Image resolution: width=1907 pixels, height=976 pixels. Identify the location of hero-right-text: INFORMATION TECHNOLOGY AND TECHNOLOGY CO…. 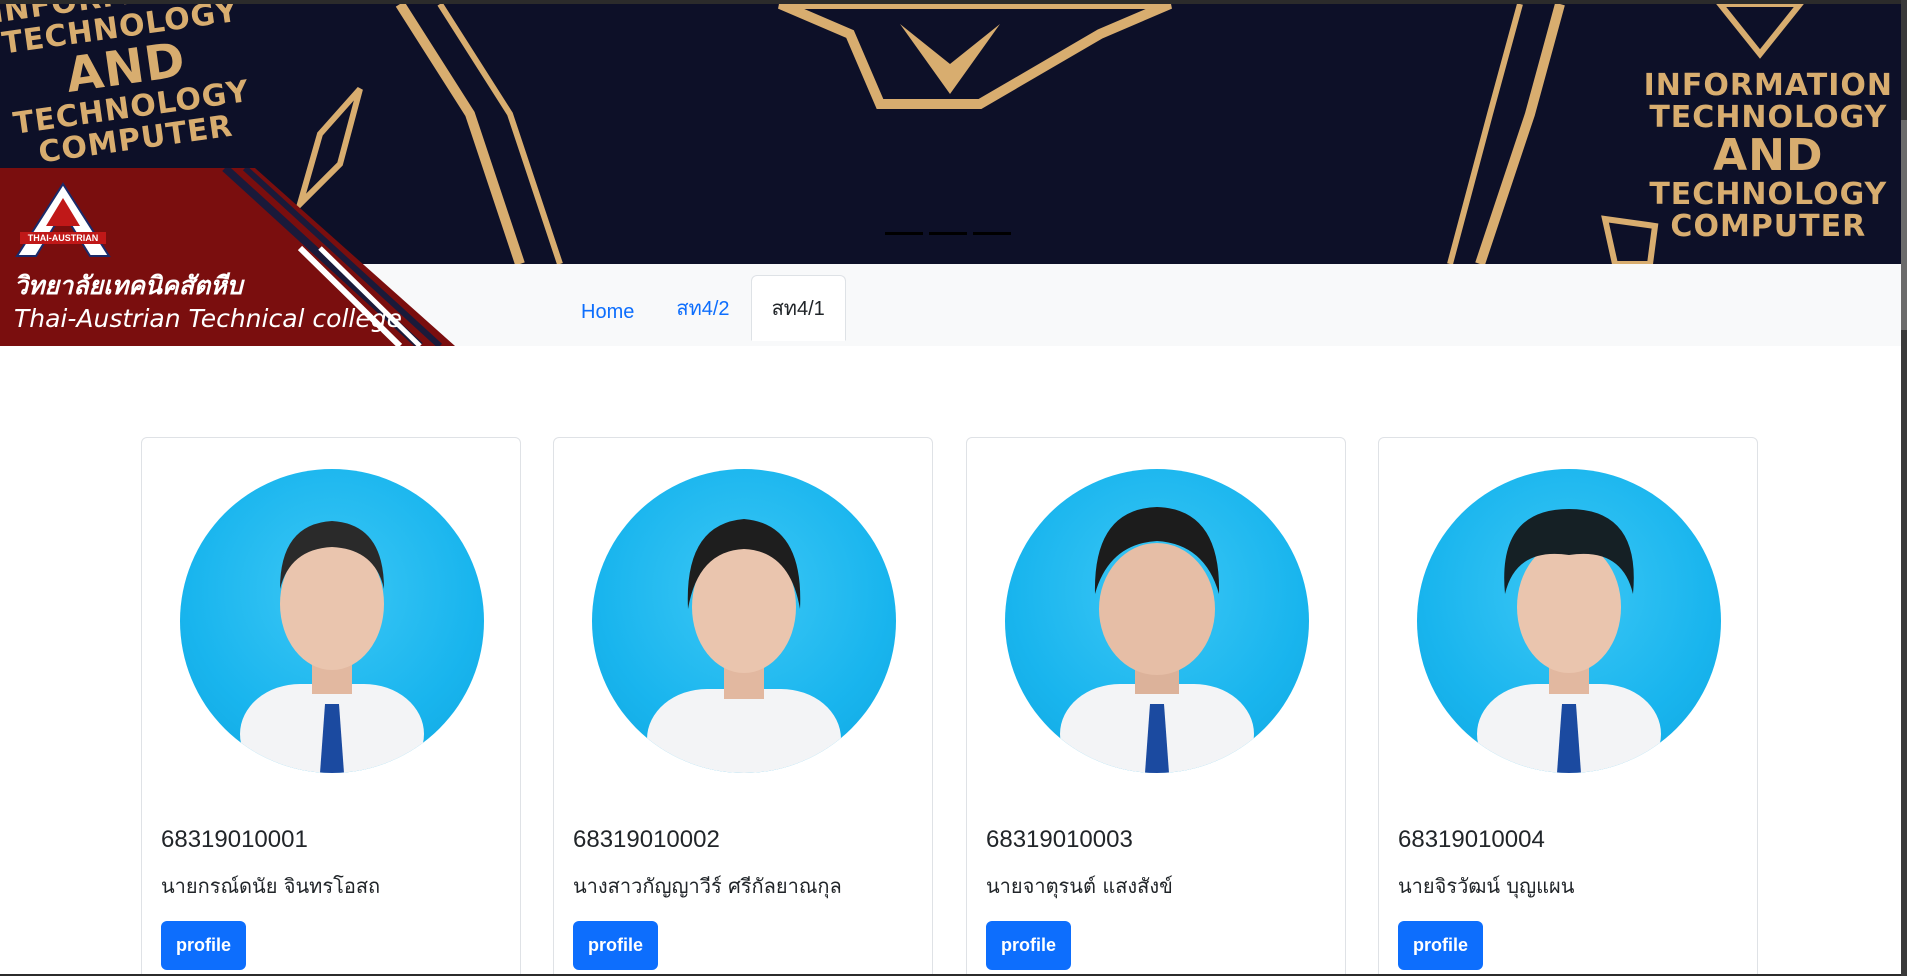
(1768, 156).